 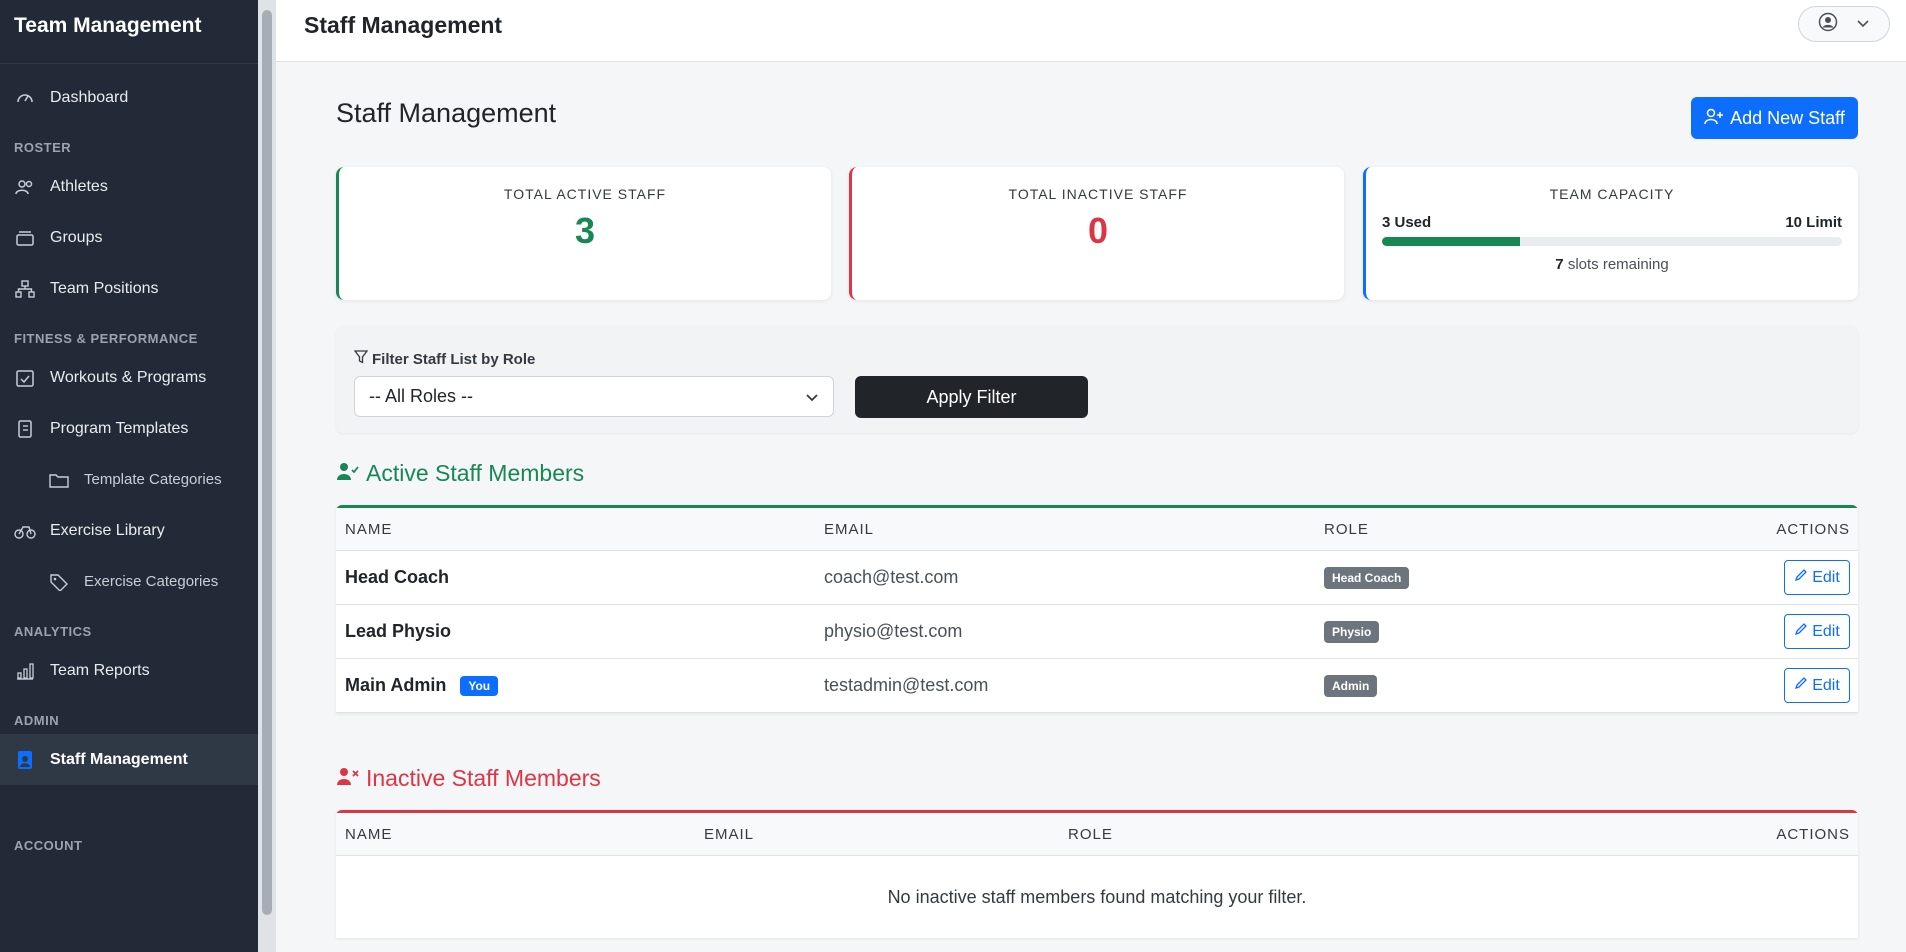 I want to click on sidebar-item-template-categories: Template Categories, so click(x=129, y=479).